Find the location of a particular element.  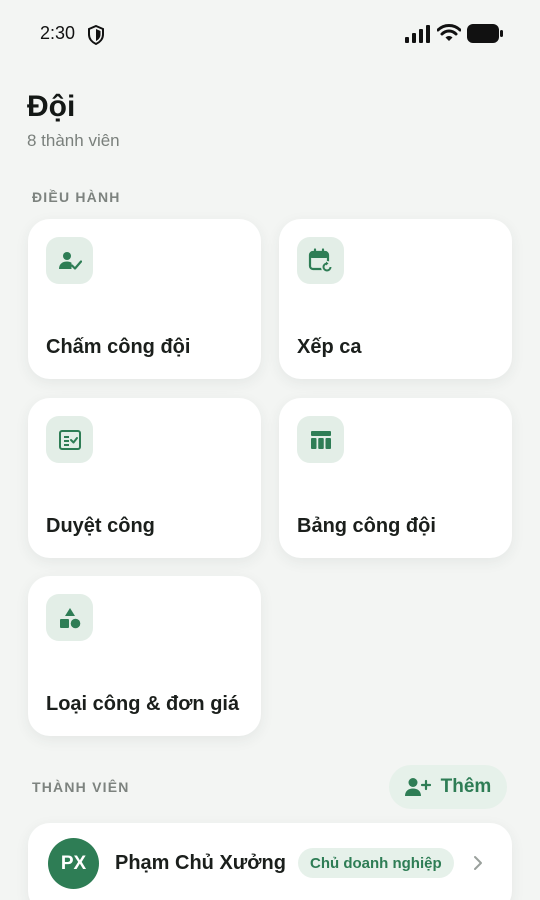

signal-icon is located at coordinates (417, 34).